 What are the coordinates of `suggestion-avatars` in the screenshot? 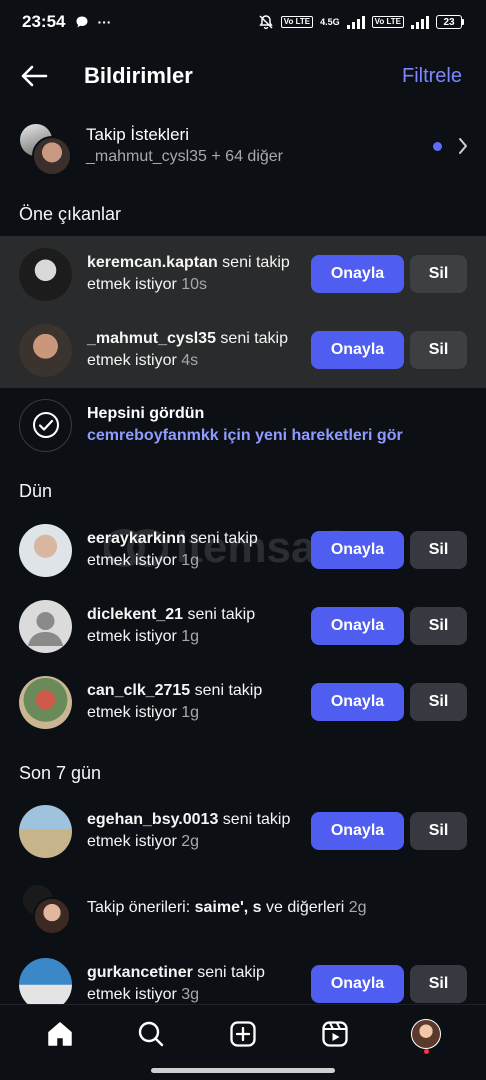 It's located at (45, 908).